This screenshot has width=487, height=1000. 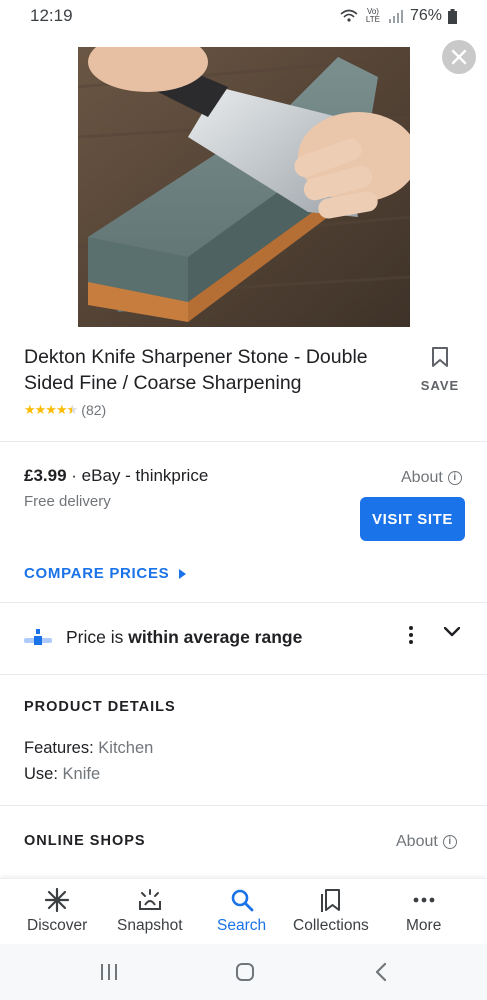 What do you see at coordinates (423, 911) in the screenshot?
I see `nav-more: More` at bounding box center [423, 911].